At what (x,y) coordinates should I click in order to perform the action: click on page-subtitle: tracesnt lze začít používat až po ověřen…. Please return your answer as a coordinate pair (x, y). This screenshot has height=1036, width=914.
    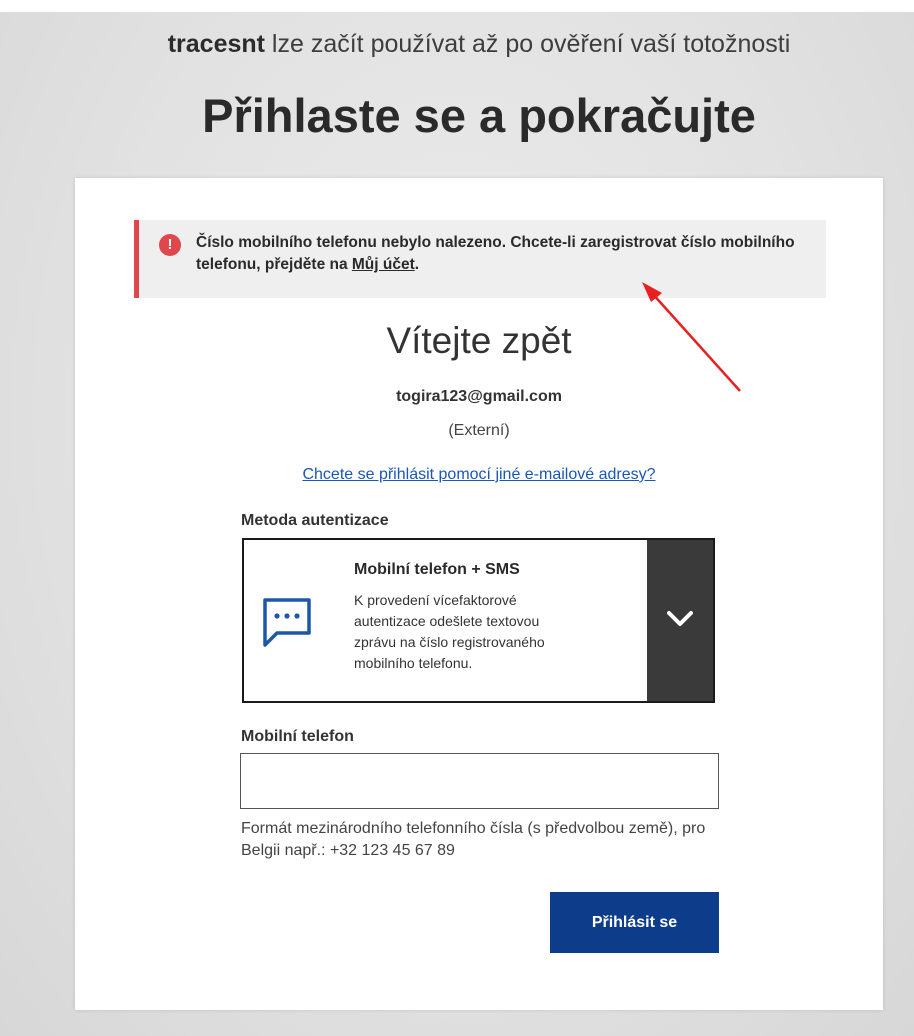
    Looking at the image, I should click on (457, 44).